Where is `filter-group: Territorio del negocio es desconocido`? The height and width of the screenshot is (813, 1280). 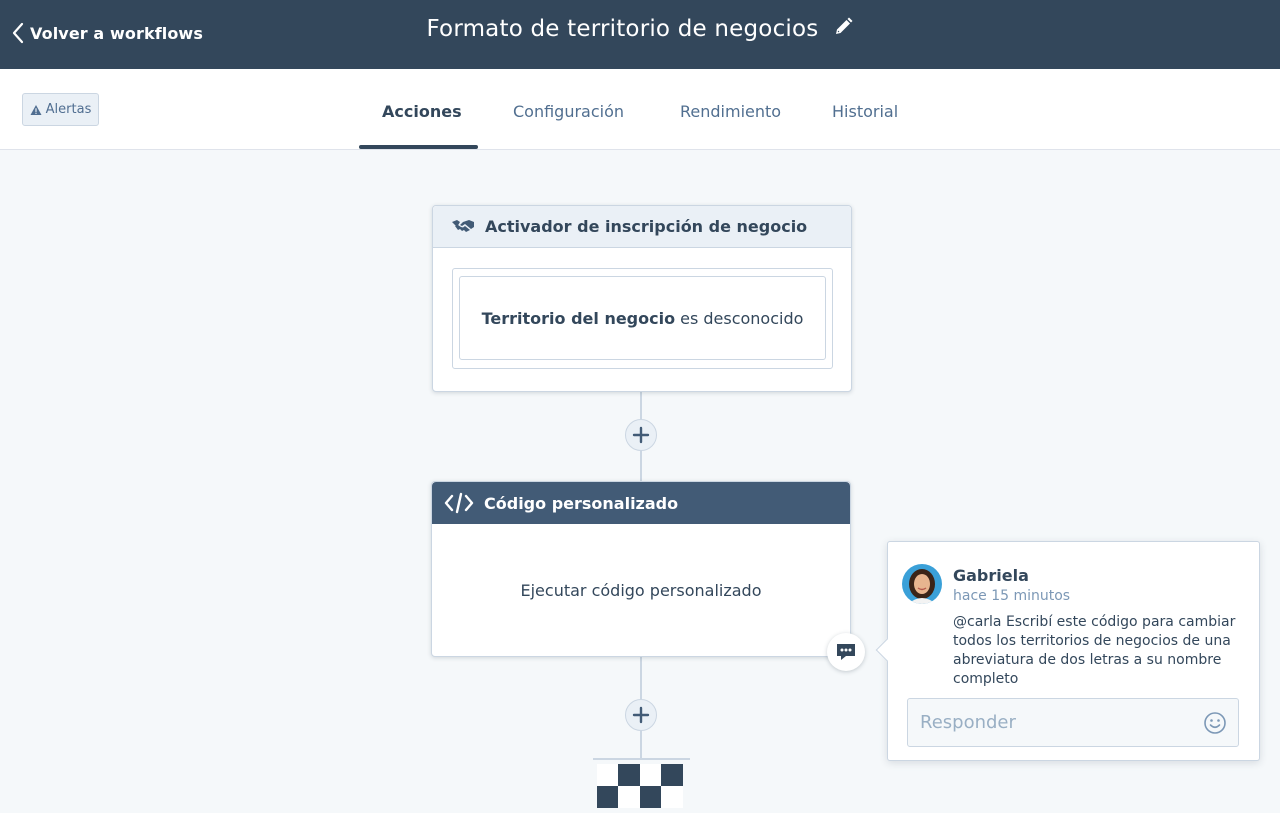 filter-group: Territorio del negocio es desconocido is located at coordinates (642, 318).